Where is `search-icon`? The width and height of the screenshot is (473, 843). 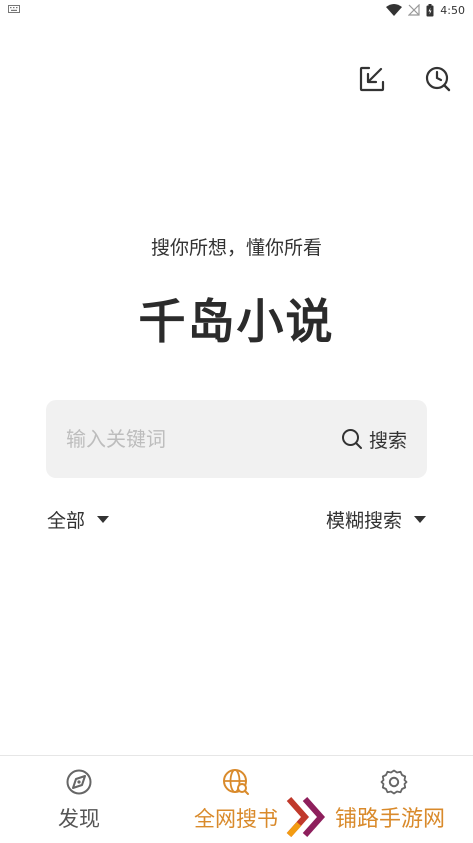
search-icon is located at coordinates (351, 439).